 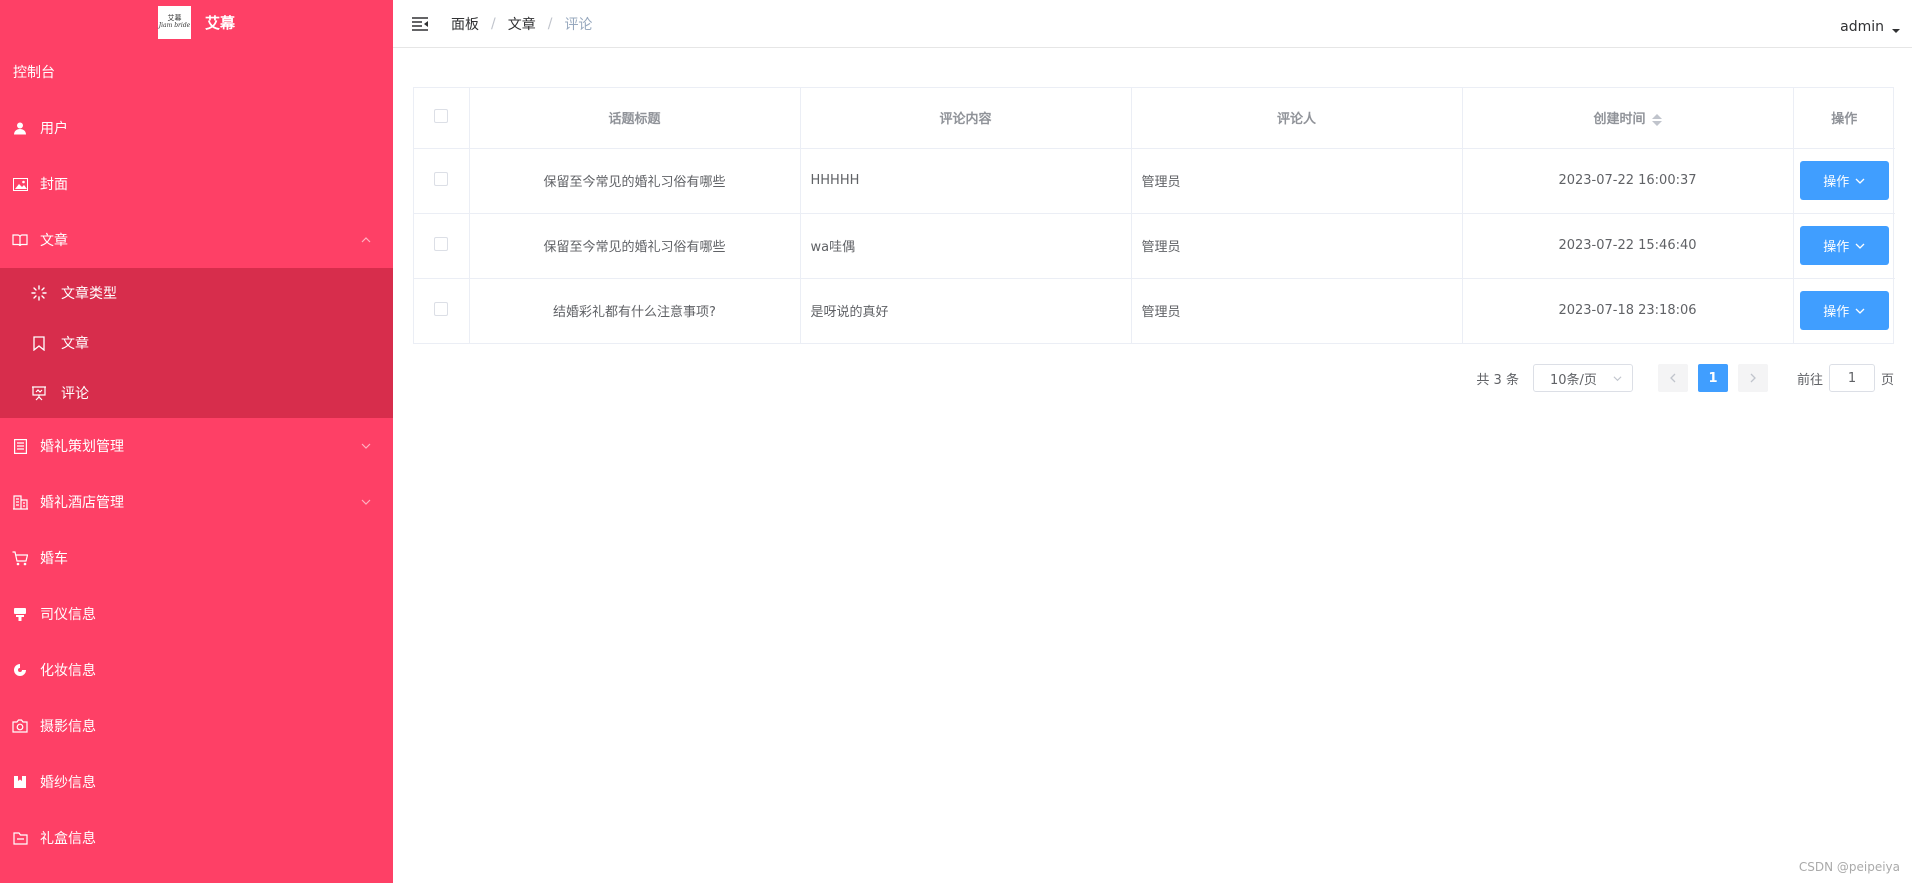 I want to click on select-all-checkbox, so click(x=441, y=115).